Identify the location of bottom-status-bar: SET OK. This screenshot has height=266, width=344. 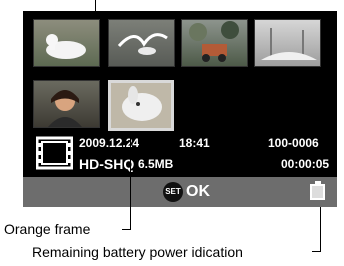
(180, 192).